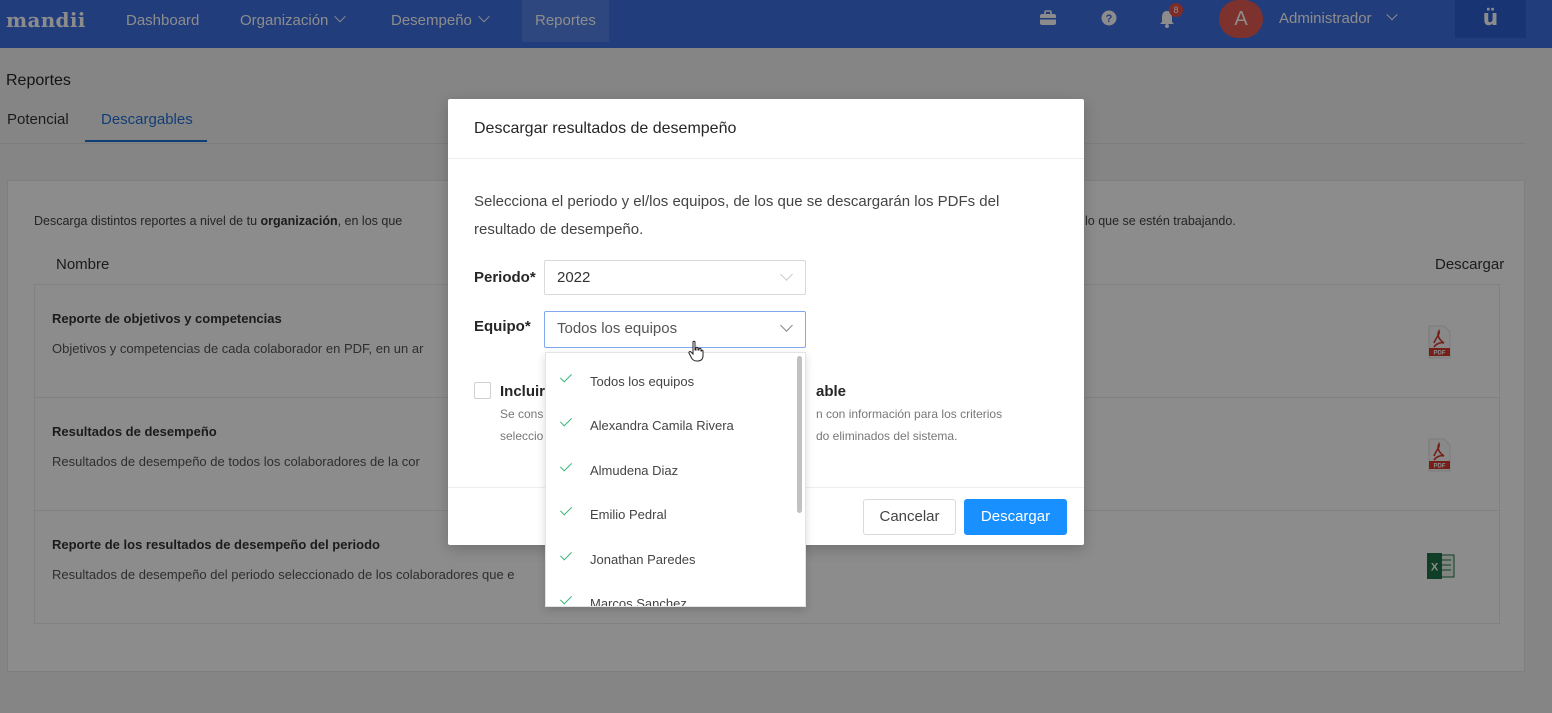 The width and height of the screenshot is (1552, 713). Describe the element at coordinates (574, 277) in the screenshot. I see `period-value: 2022` at that location.